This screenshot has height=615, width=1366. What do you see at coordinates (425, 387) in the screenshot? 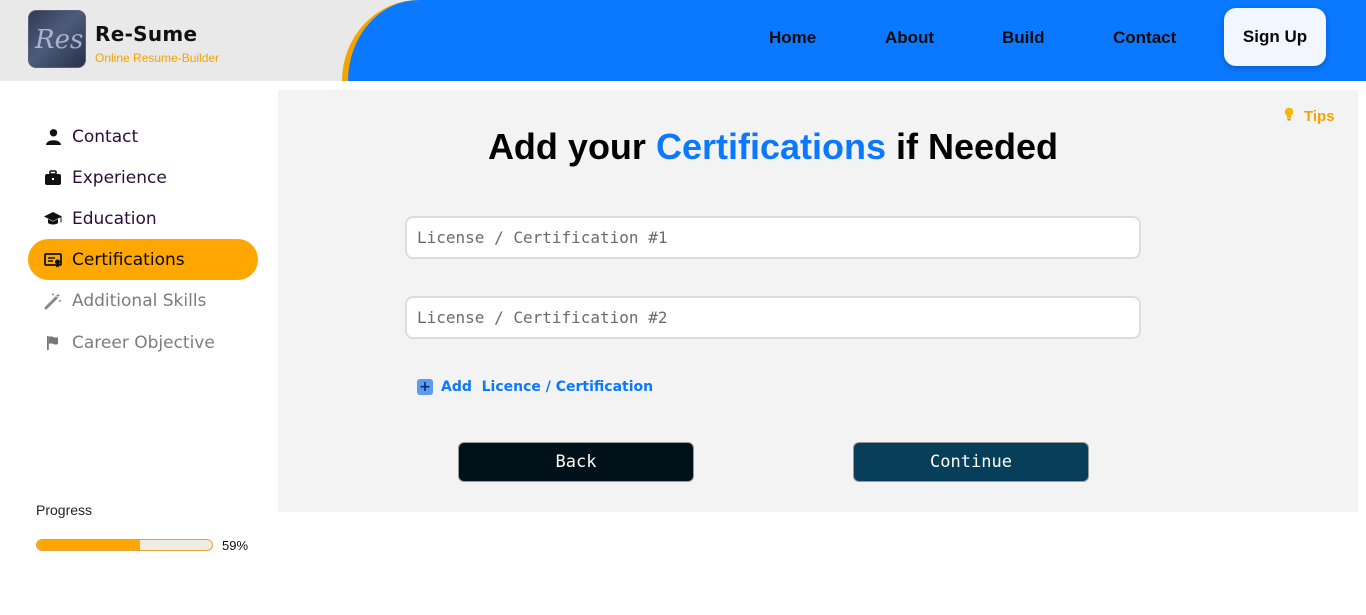
I see `plus-square-icon: +` at bounding box center [425, 387].